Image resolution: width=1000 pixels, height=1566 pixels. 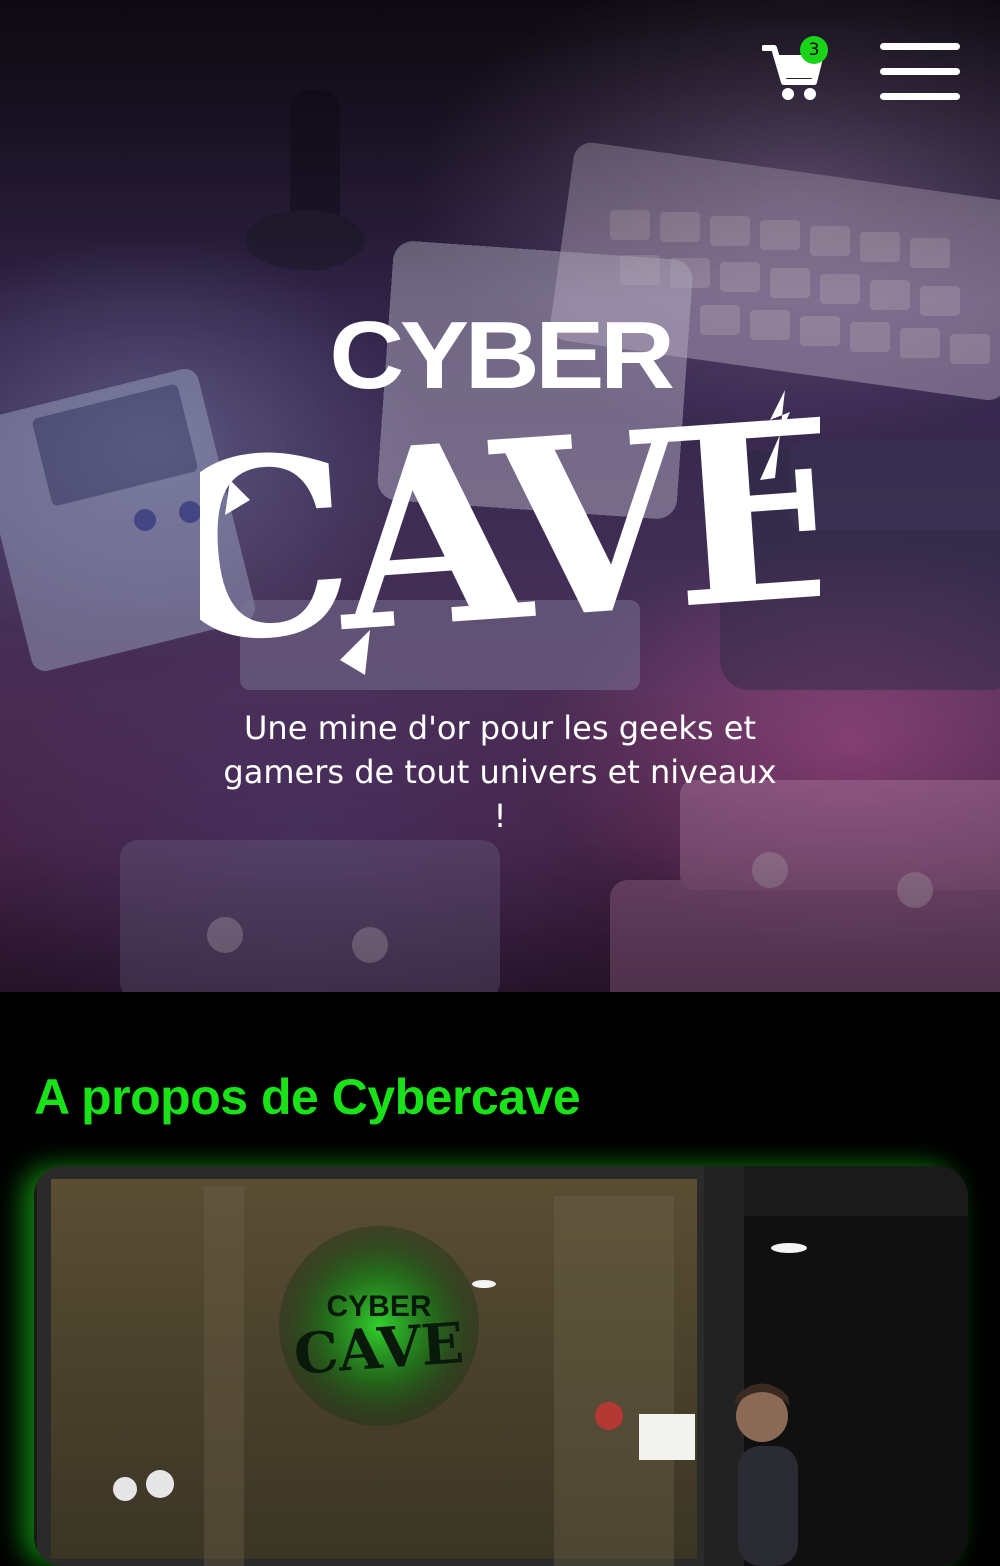 I want to click on cart-button: 3, so click(x=796, y=71).